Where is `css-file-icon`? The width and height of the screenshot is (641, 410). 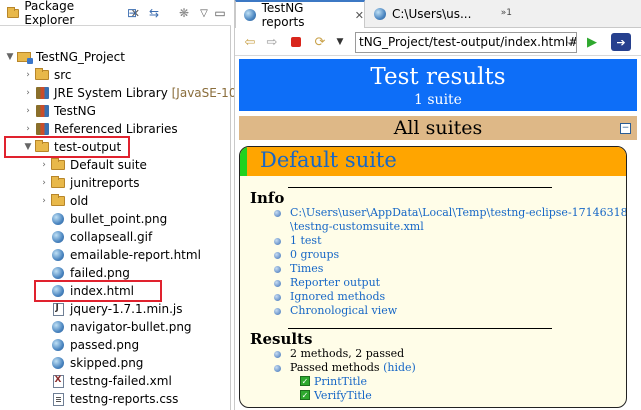 css-file-icon is located at coordinates (58, 399).